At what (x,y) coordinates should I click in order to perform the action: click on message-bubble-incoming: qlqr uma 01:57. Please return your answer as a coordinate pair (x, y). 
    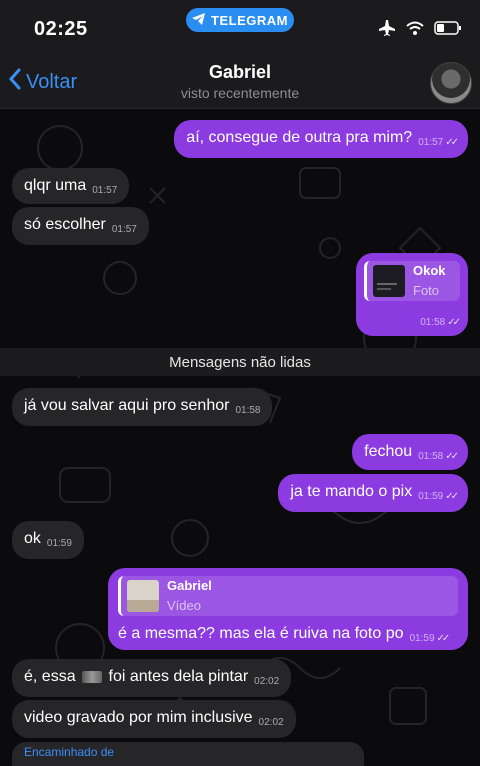
    Looking at the image, I should click on (71, 186).